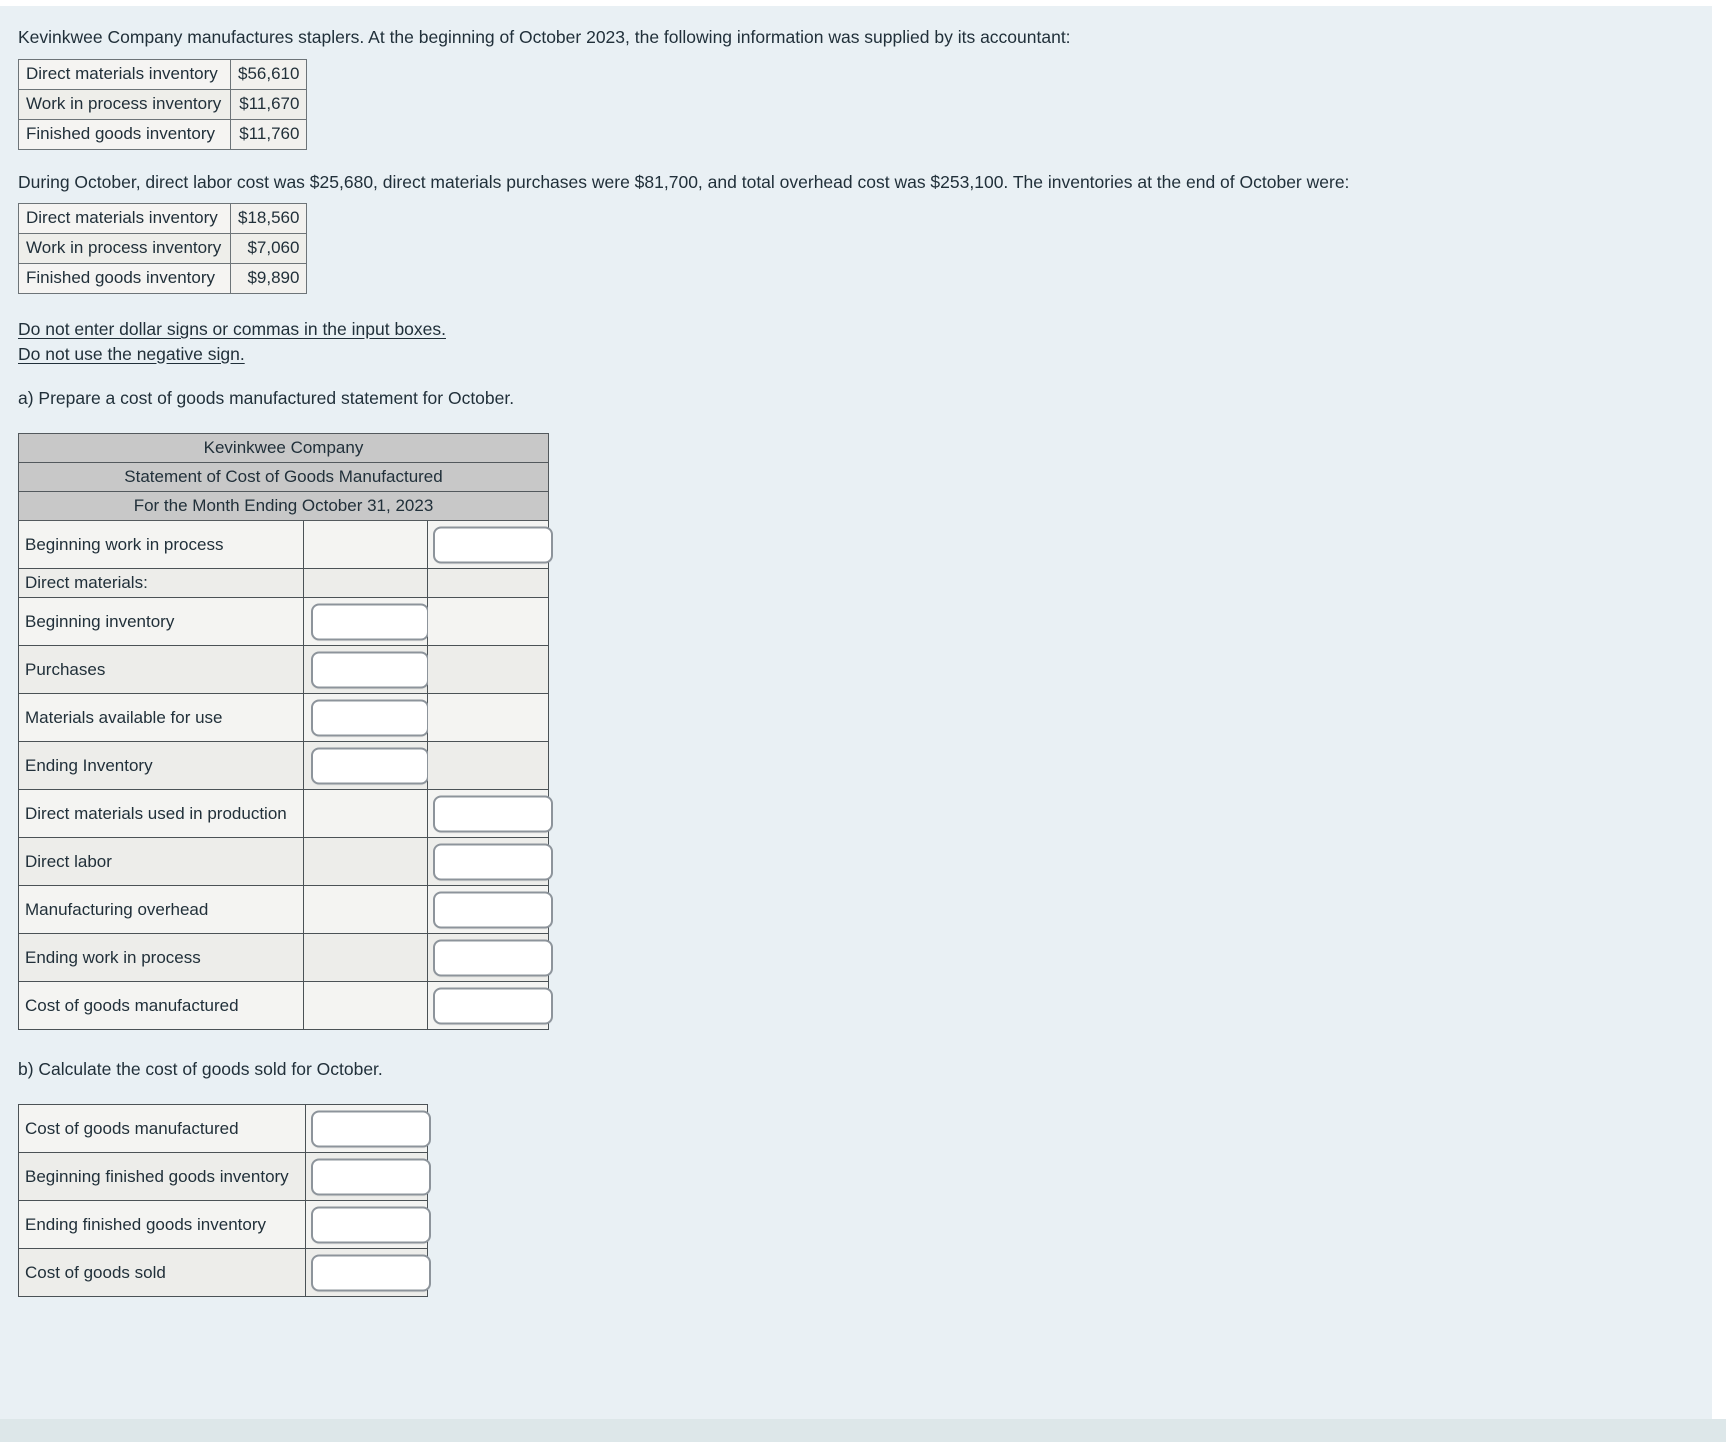 The height and width of the screenshot is (1442, 1726). I want to click on table-row: Beginning finished goods inventory, so click(224, 1176).